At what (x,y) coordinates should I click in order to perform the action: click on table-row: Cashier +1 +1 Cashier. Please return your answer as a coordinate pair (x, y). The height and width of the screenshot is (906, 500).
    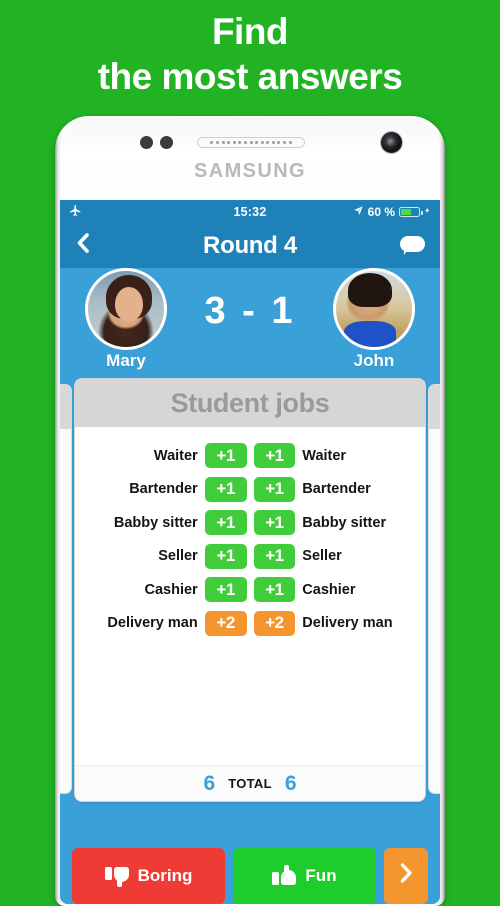
    Looking at the image, I should click on (250, 590).